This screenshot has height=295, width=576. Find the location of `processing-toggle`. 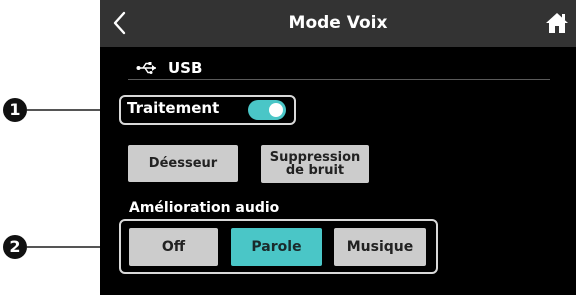

processing-toggle is located at coordinates (267, 110).